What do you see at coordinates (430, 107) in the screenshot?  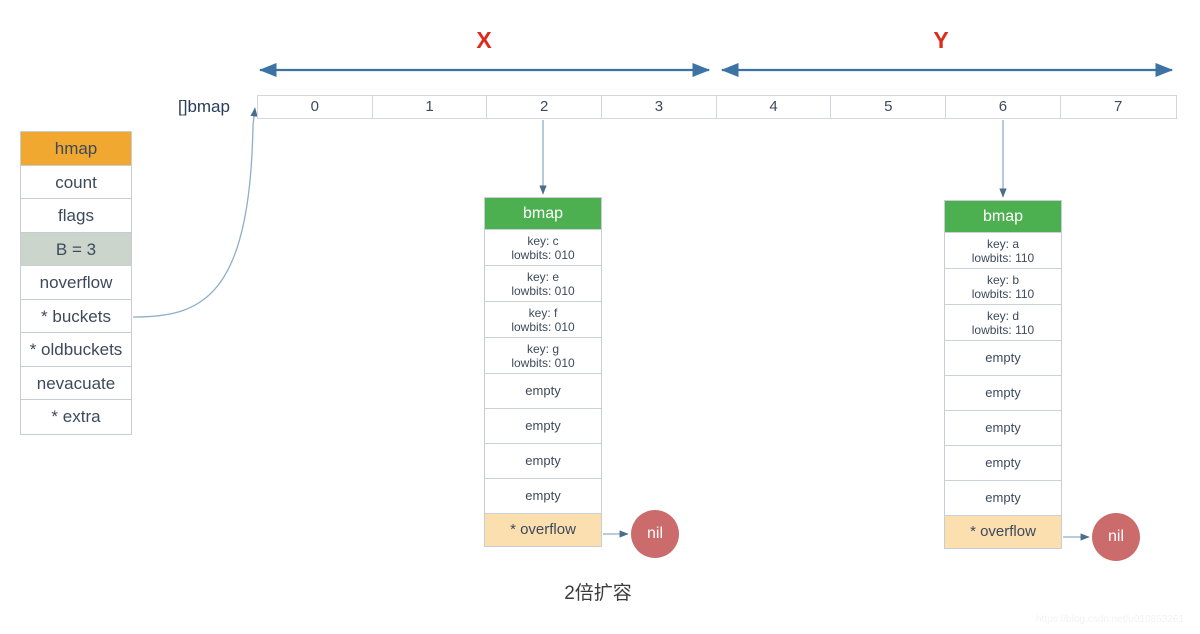 I see `bucket-index-cell-1: 1` at bounding box center [430, 107].